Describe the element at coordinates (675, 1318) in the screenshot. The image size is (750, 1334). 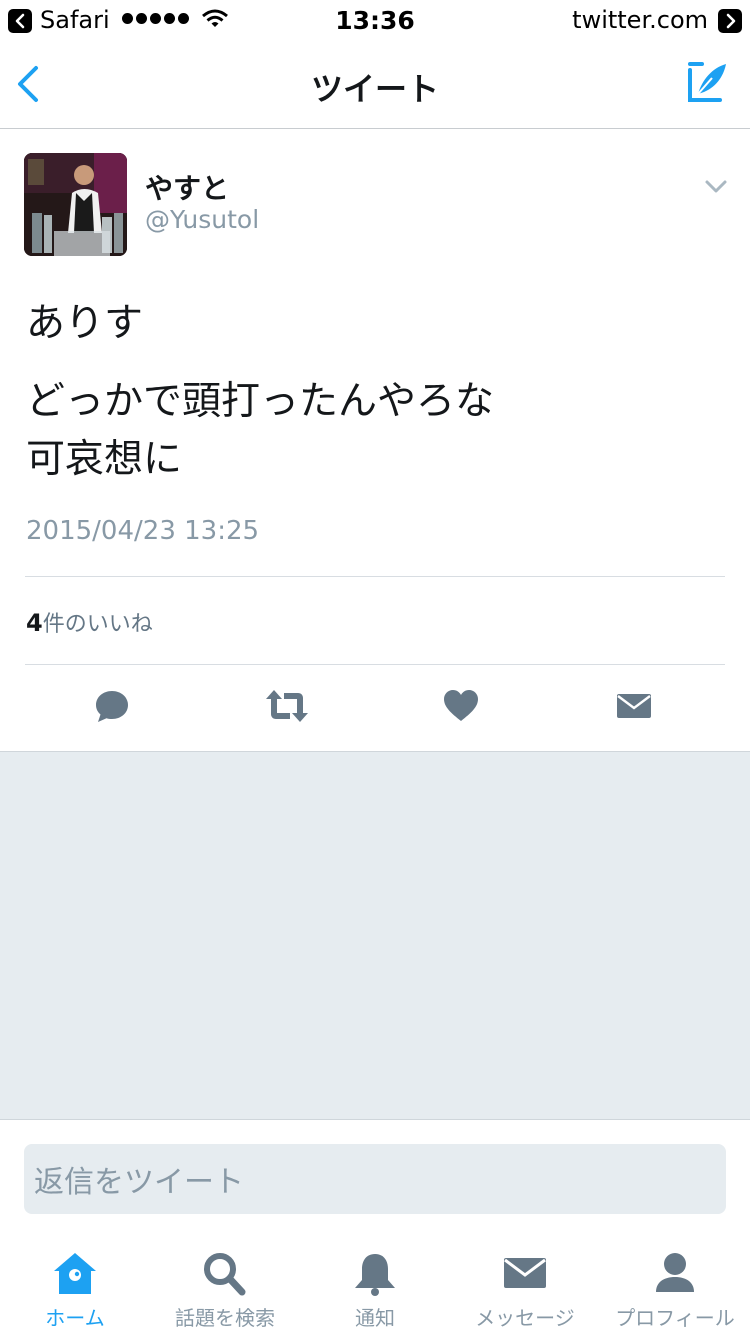
I see `tab-label: プロフィール` at that location.